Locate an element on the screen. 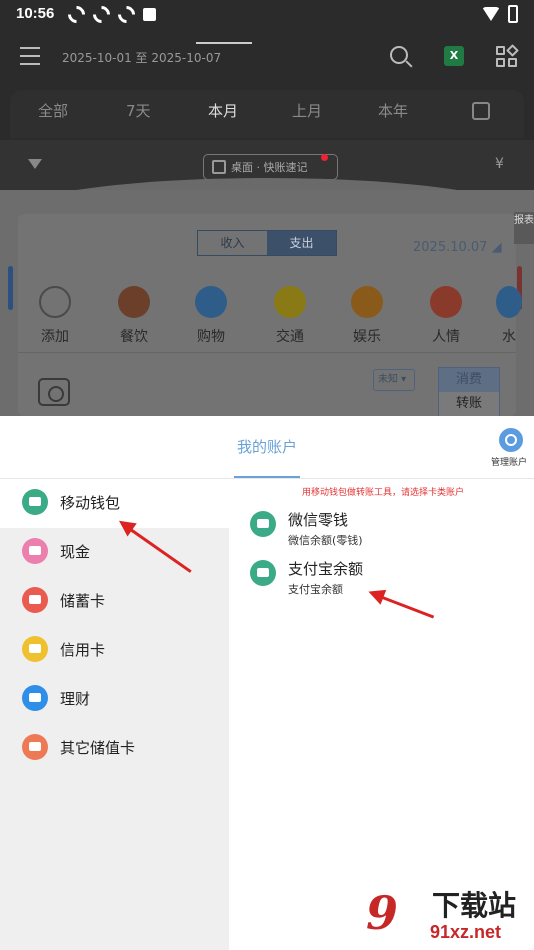 The width and height of the screenshot is (534, 950). spend-toggle: 消费 转账 is located at coordinates (469, 391).